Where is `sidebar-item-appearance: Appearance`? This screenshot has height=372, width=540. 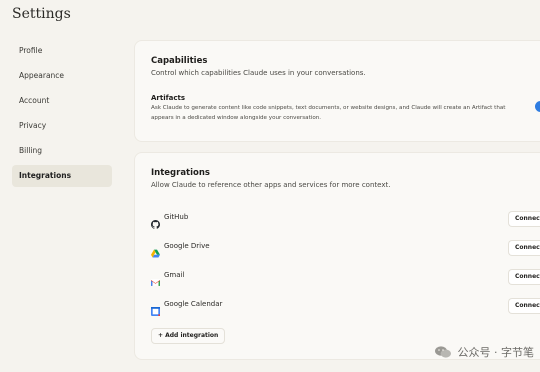
sidebar-item-appearance: Appearance is located at coordinates (62, 76).